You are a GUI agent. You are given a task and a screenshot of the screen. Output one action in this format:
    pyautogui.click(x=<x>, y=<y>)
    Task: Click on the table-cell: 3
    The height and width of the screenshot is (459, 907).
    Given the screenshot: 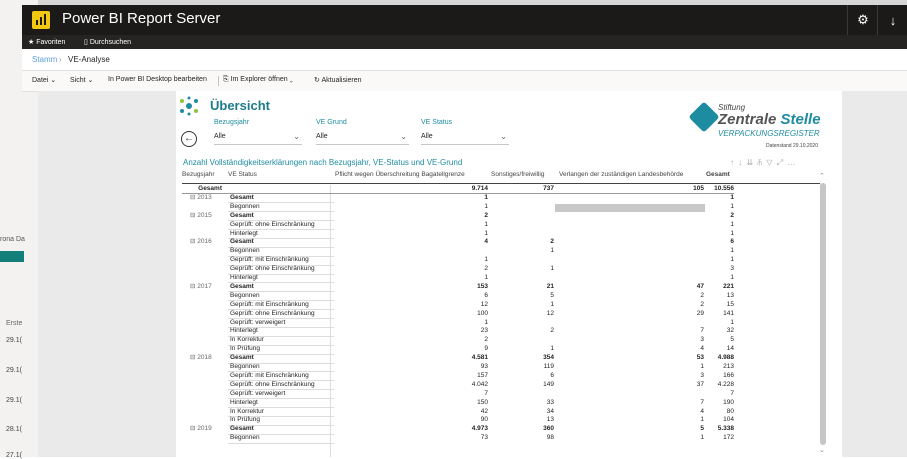 What is the action you would take?
    pyautogui.click(x=702, y=340)
    